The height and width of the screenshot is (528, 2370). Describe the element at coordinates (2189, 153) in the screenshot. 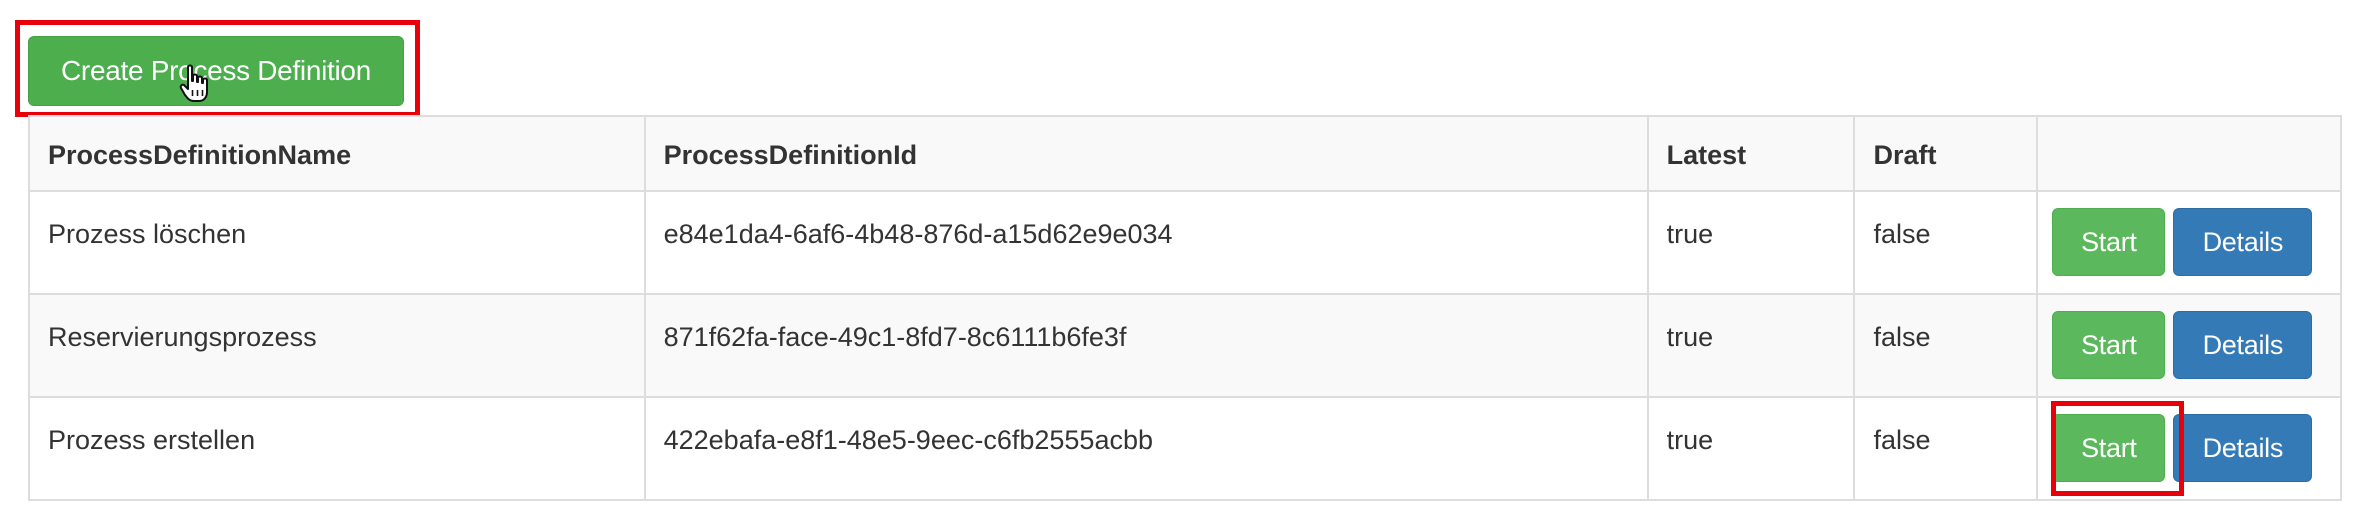

I see `header-actions` at that location.